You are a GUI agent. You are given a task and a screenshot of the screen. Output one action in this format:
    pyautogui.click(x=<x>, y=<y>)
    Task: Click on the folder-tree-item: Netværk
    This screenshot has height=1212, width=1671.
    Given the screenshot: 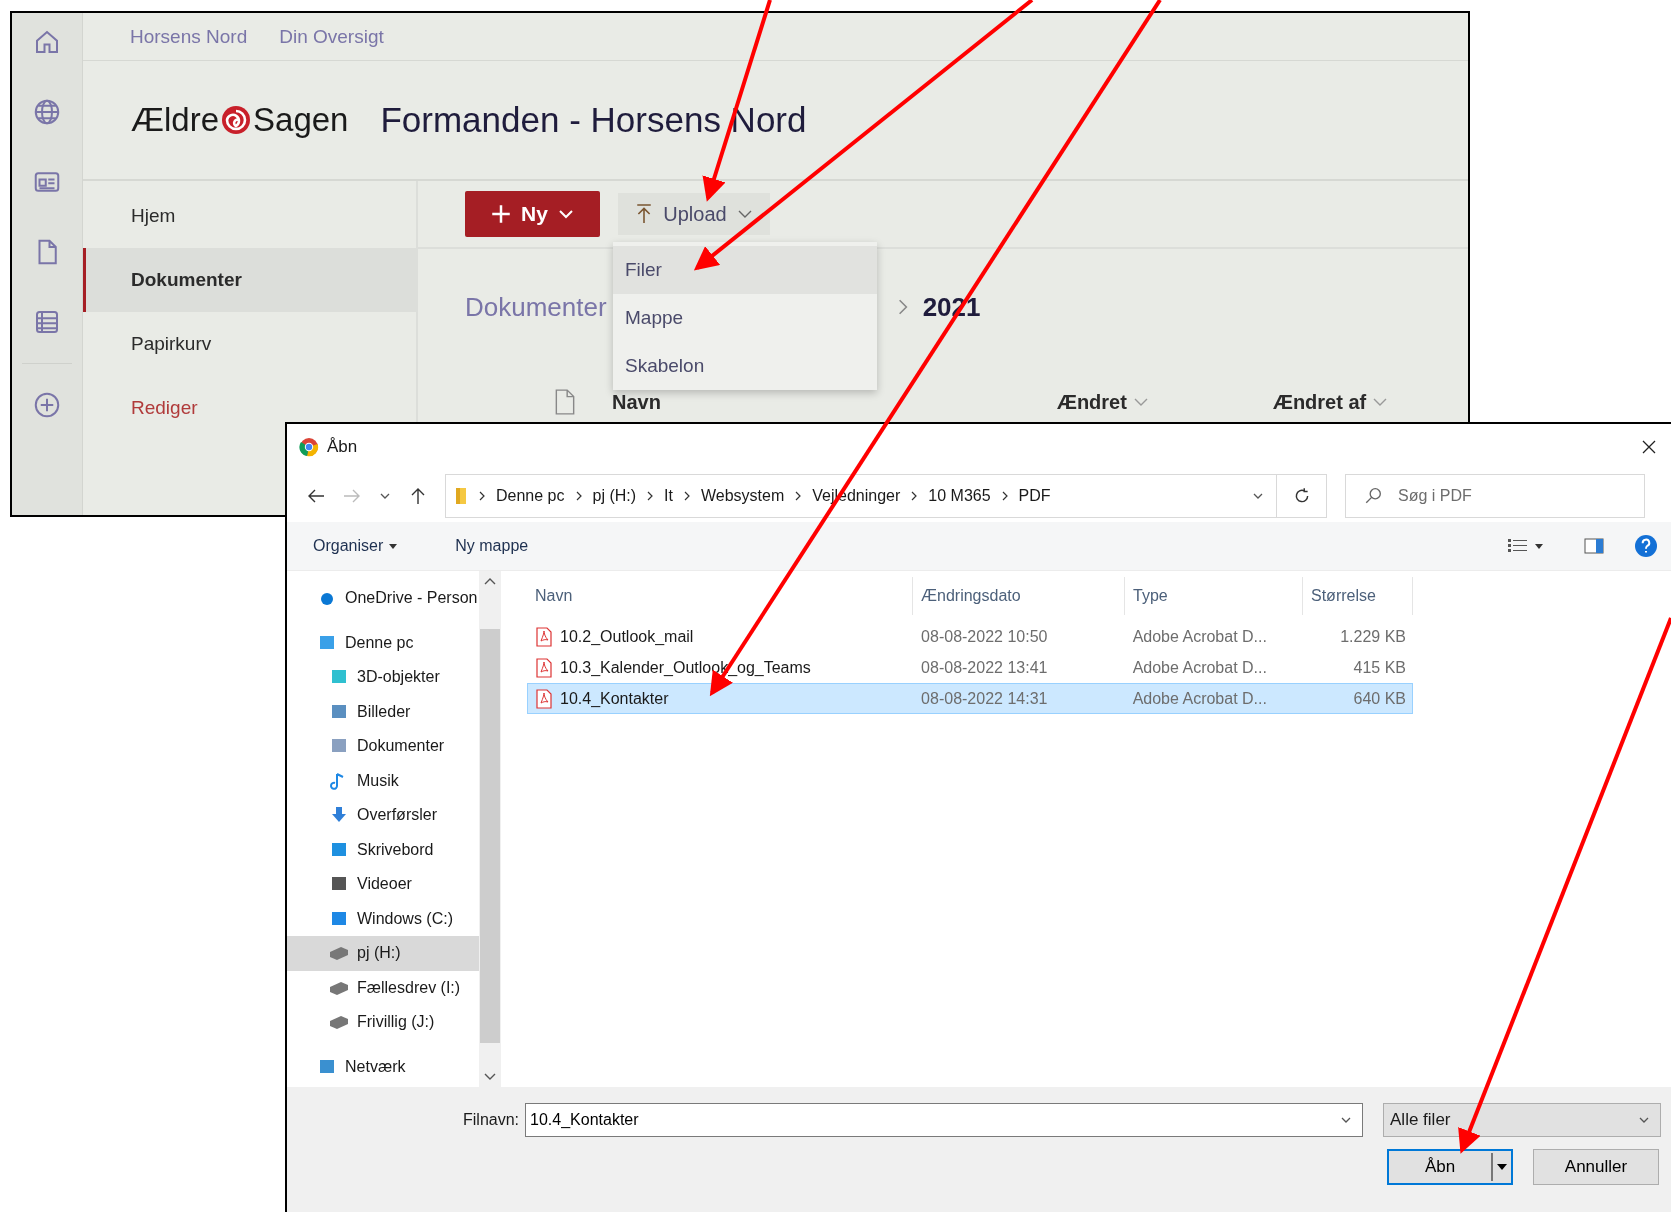 What is the action you would take?
    pyautogui.click(x=383, y=1066)
    